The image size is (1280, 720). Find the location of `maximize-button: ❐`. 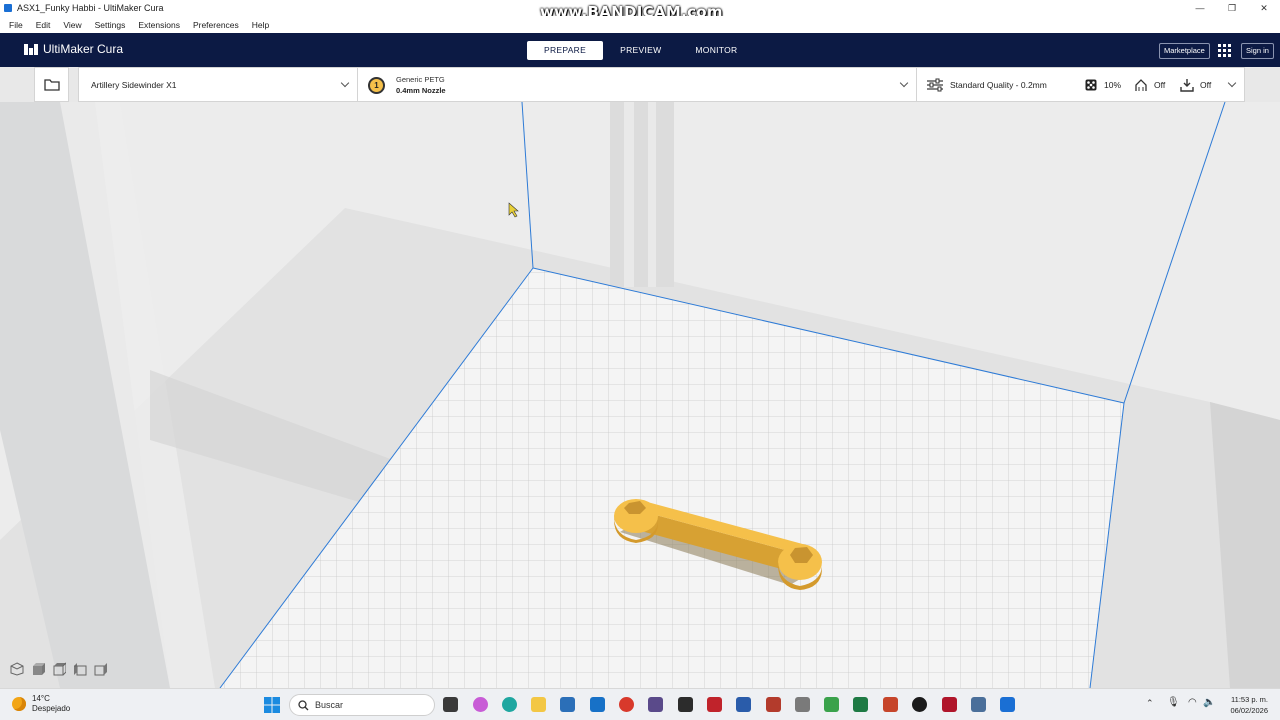

maximize-button: ❐ is located at coordinates (1232, 8).